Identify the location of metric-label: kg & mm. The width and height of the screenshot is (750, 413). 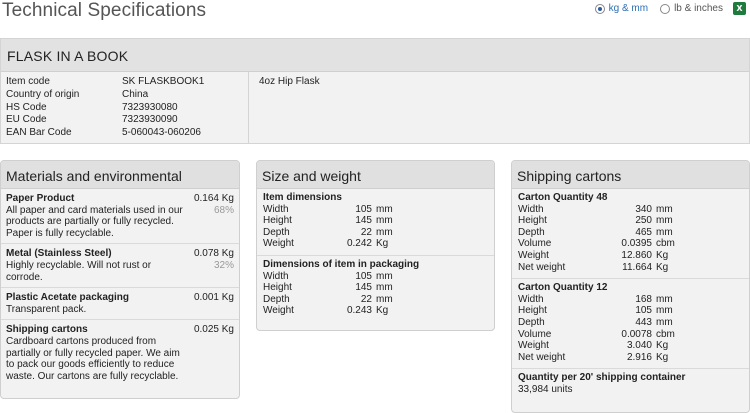
(628, 8).